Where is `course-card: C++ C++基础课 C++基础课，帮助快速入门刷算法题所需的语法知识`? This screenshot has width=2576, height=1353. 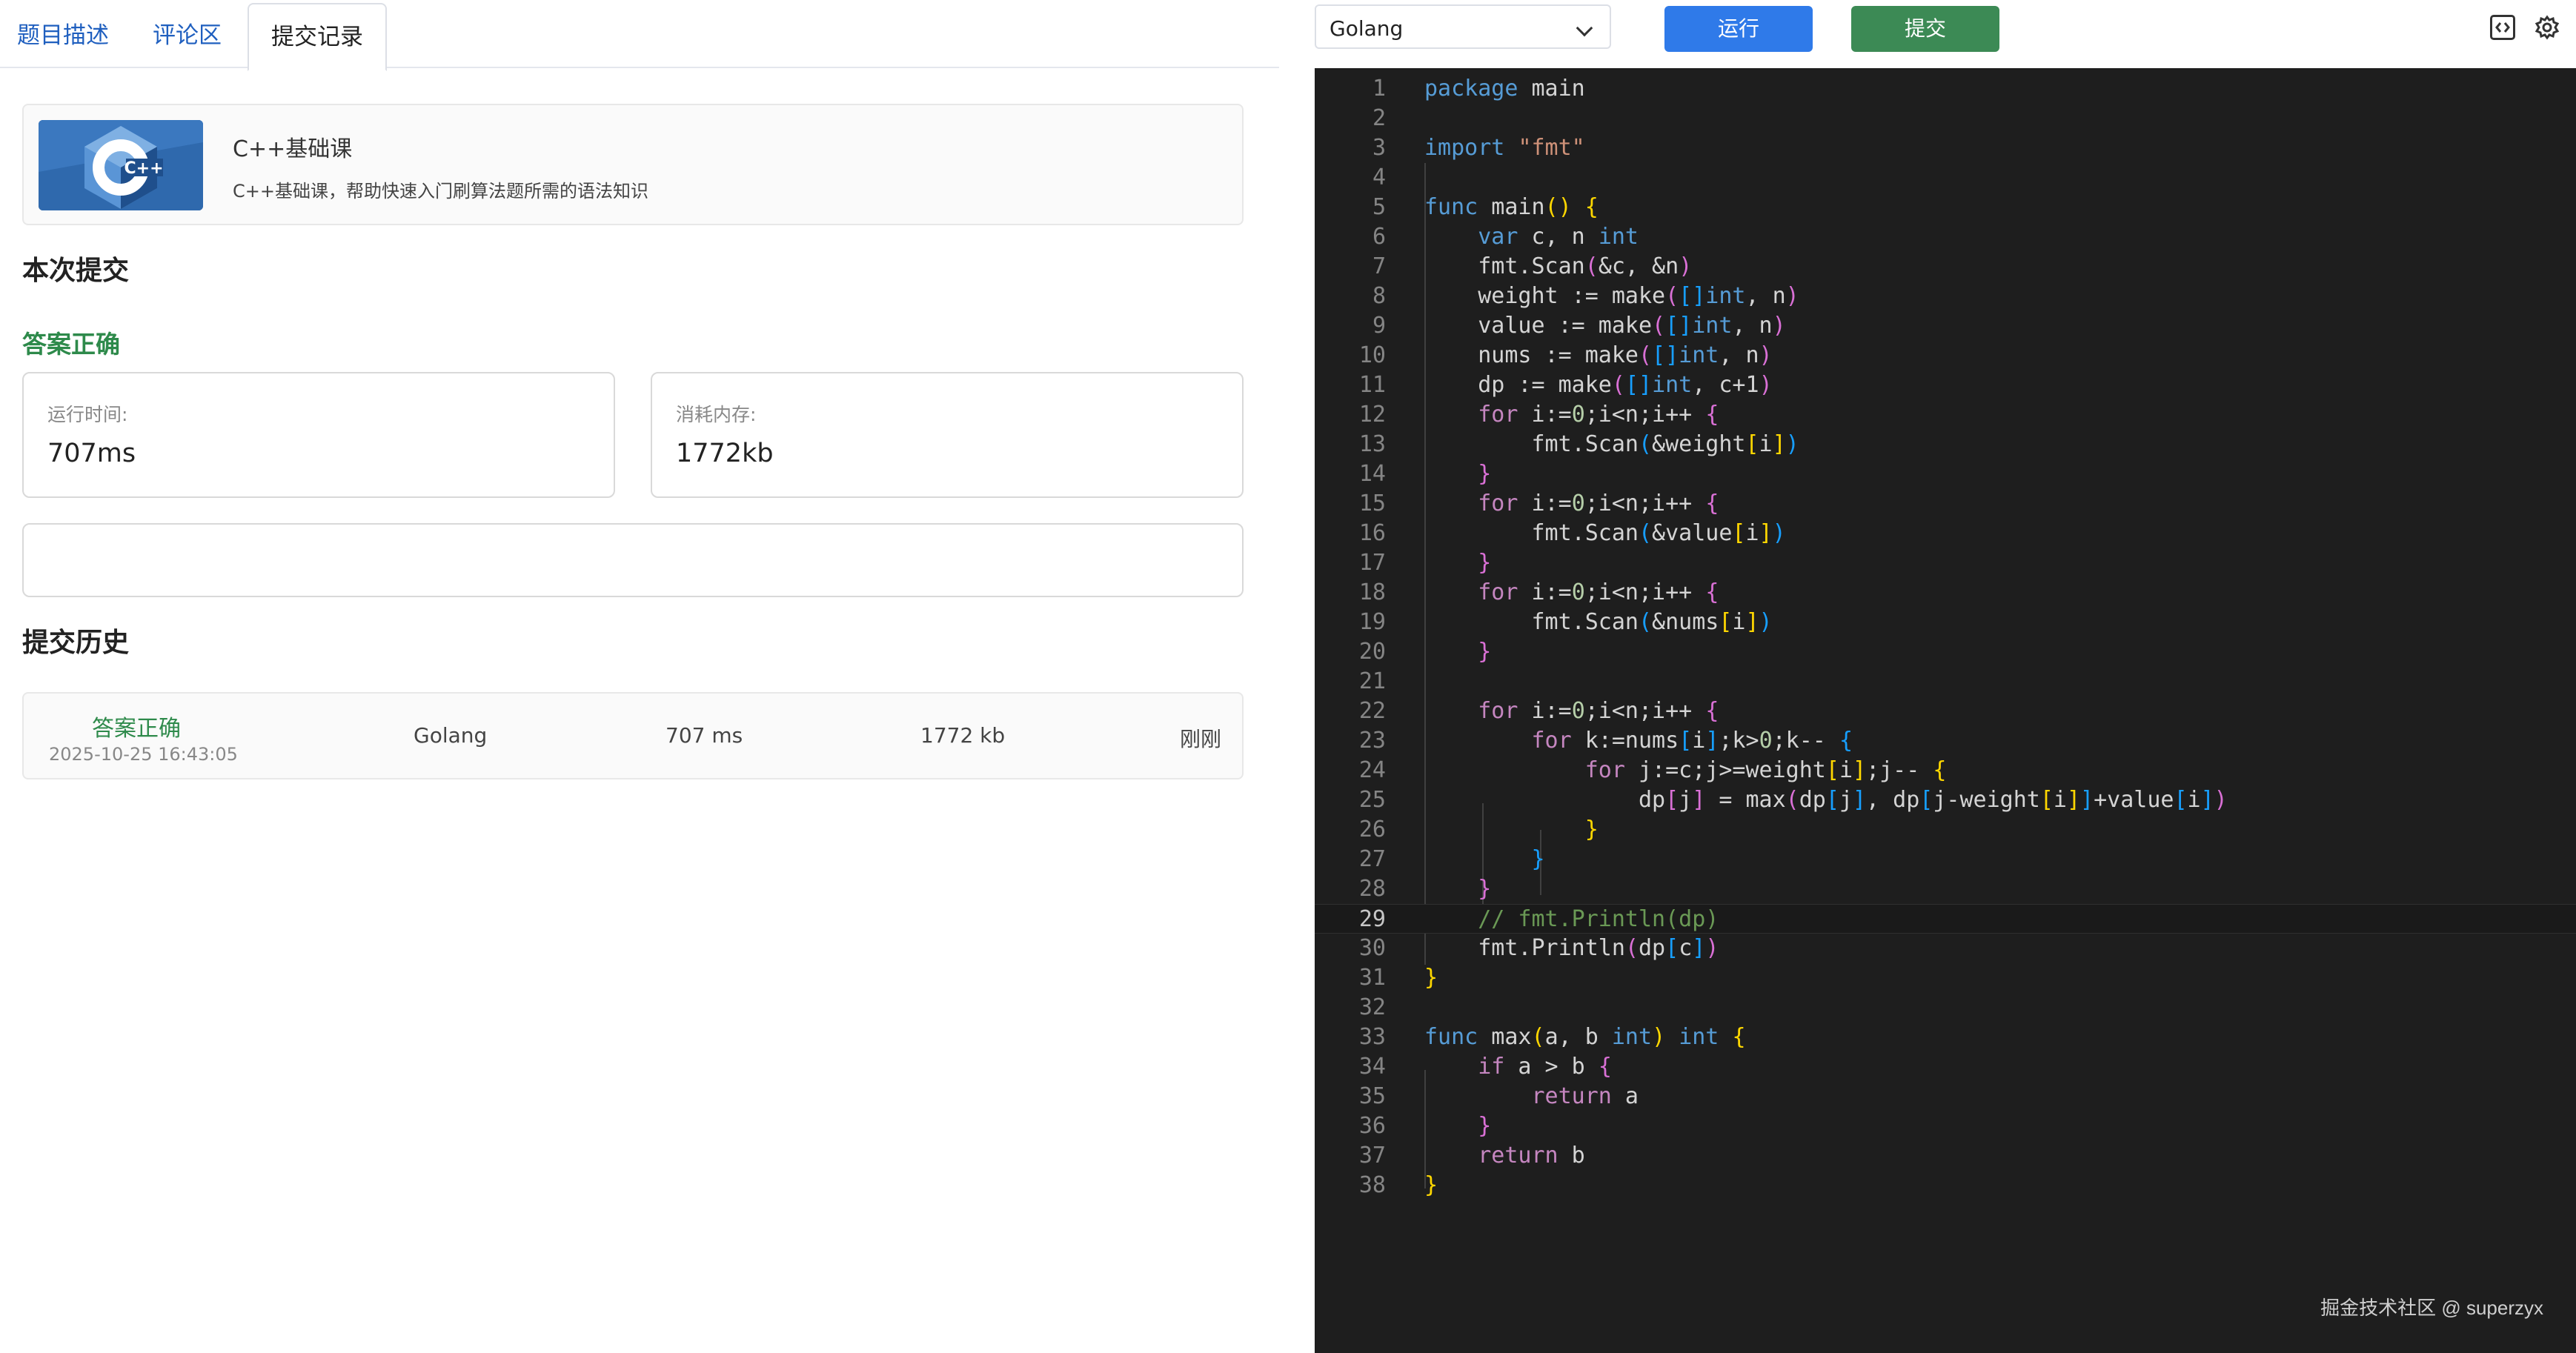
course-card: C++ C++基础课 C++基础课，帮助快速入门刷算法题所需的语法知识 is located at coordinates (633, 164).